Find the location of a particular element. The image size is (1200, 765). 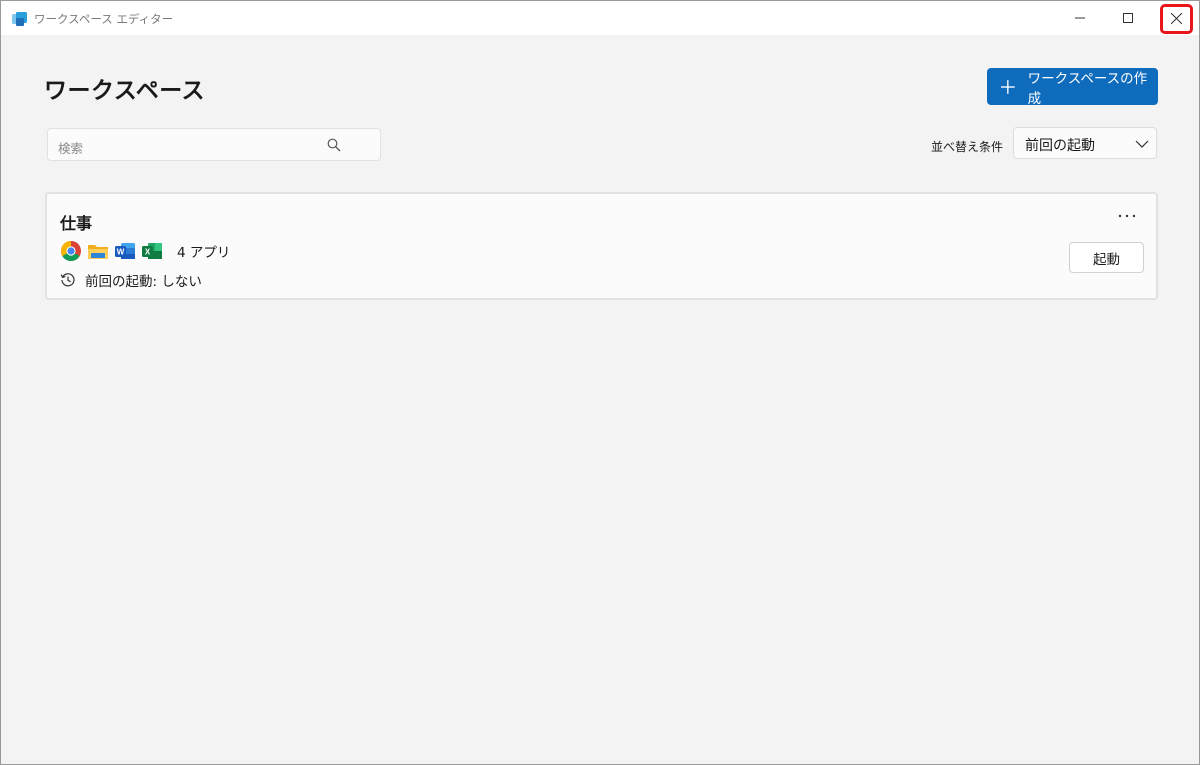

word-icon: W is located at coordinates (125, 251).